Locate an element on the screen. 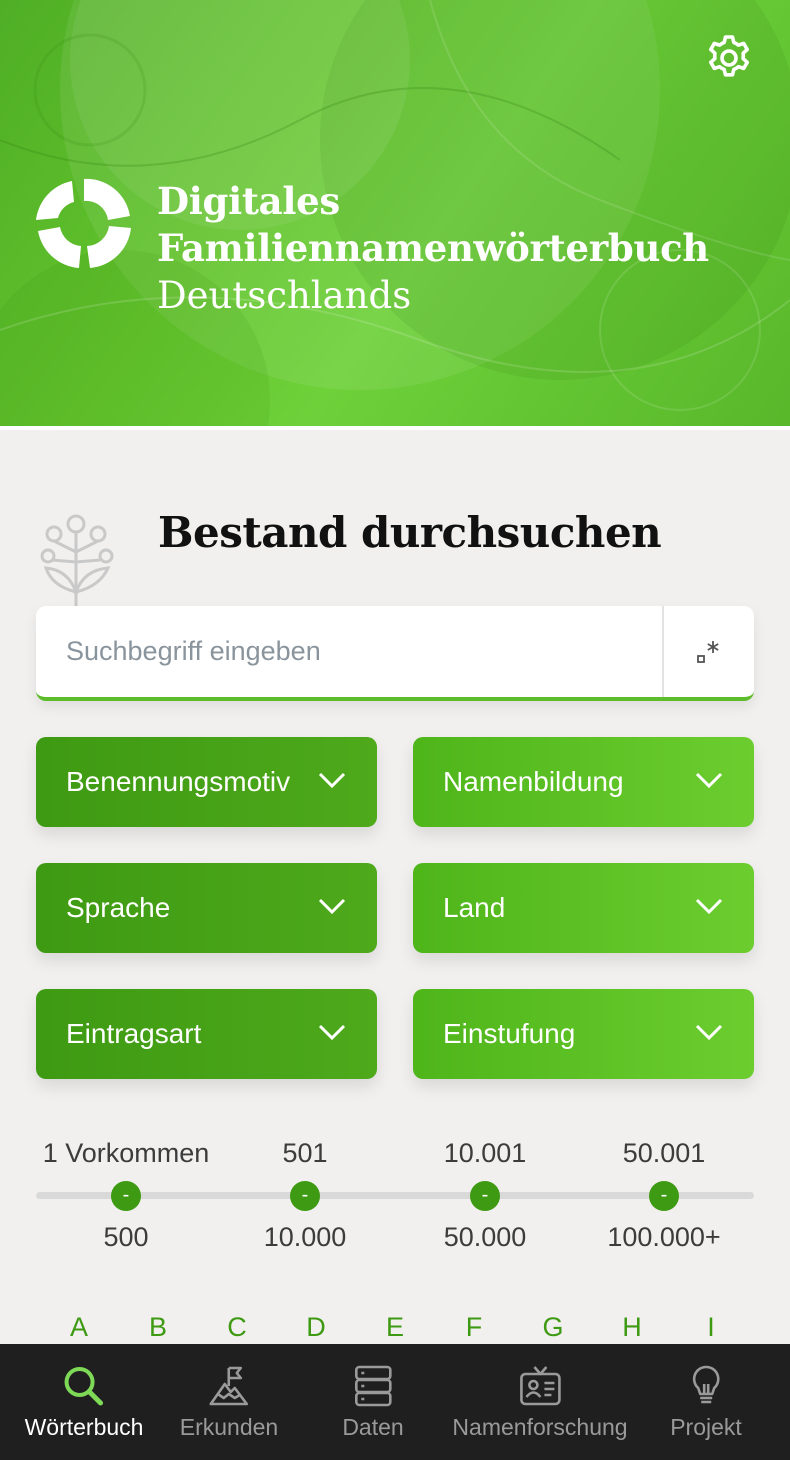  nav-item-erkunden: Erkunden is located at coordinates (229, 1402).